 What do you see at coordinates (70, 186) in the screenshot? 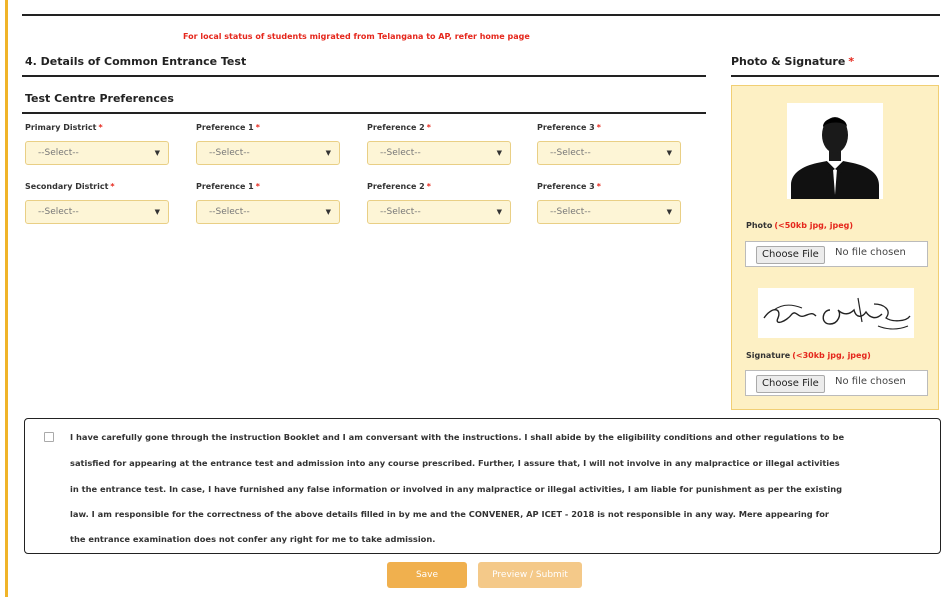
I see `secondary-district-label: Secondary District *` at bounding box center [70, 186].